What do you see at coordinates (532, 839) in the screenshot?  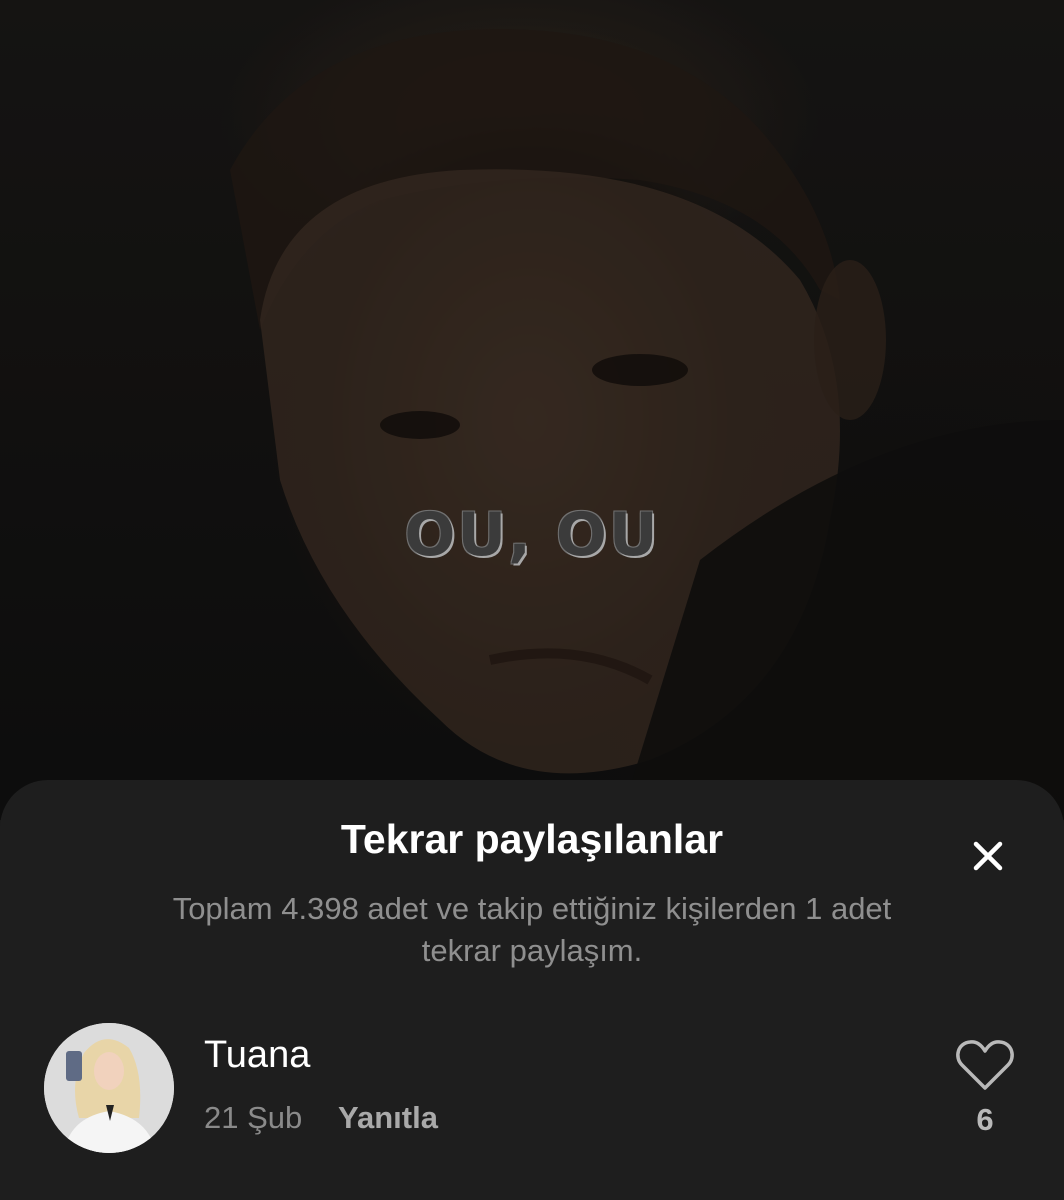 I see `sheet-title: Tekrar paylaşılanlar` at bounding box center [532, 839].